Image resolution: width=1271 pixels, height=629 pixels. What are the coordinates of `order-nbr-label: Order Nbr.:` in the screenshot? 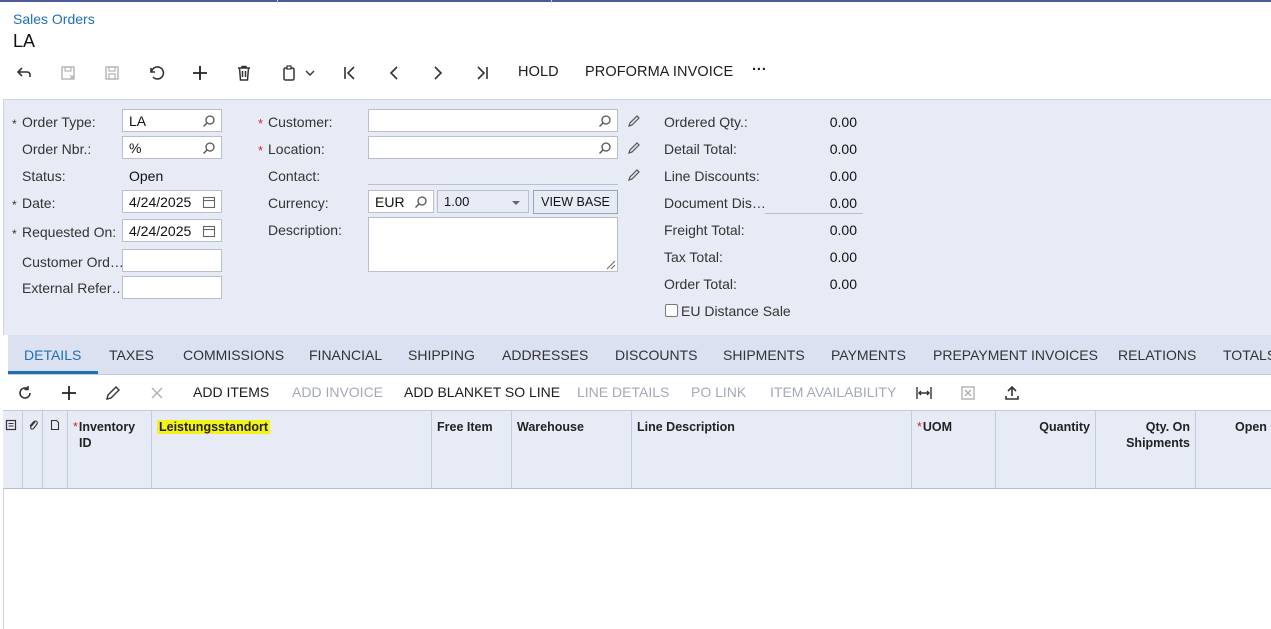 It's located at (57, 149).